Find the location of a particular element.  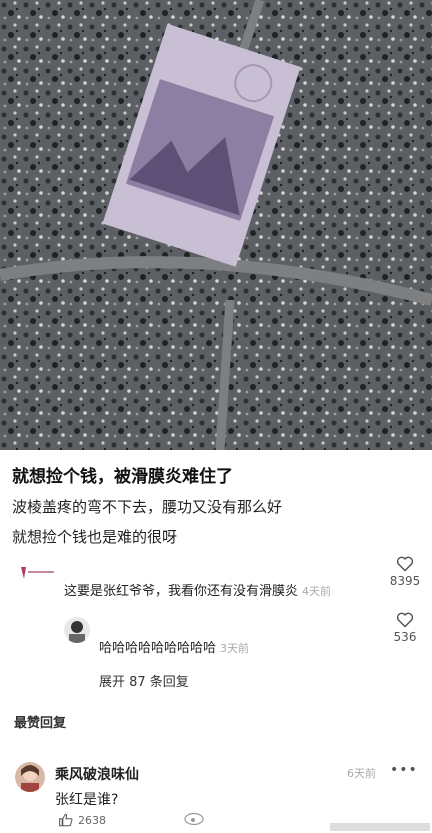

like-count: 536 is located at coordinates (405, 637).